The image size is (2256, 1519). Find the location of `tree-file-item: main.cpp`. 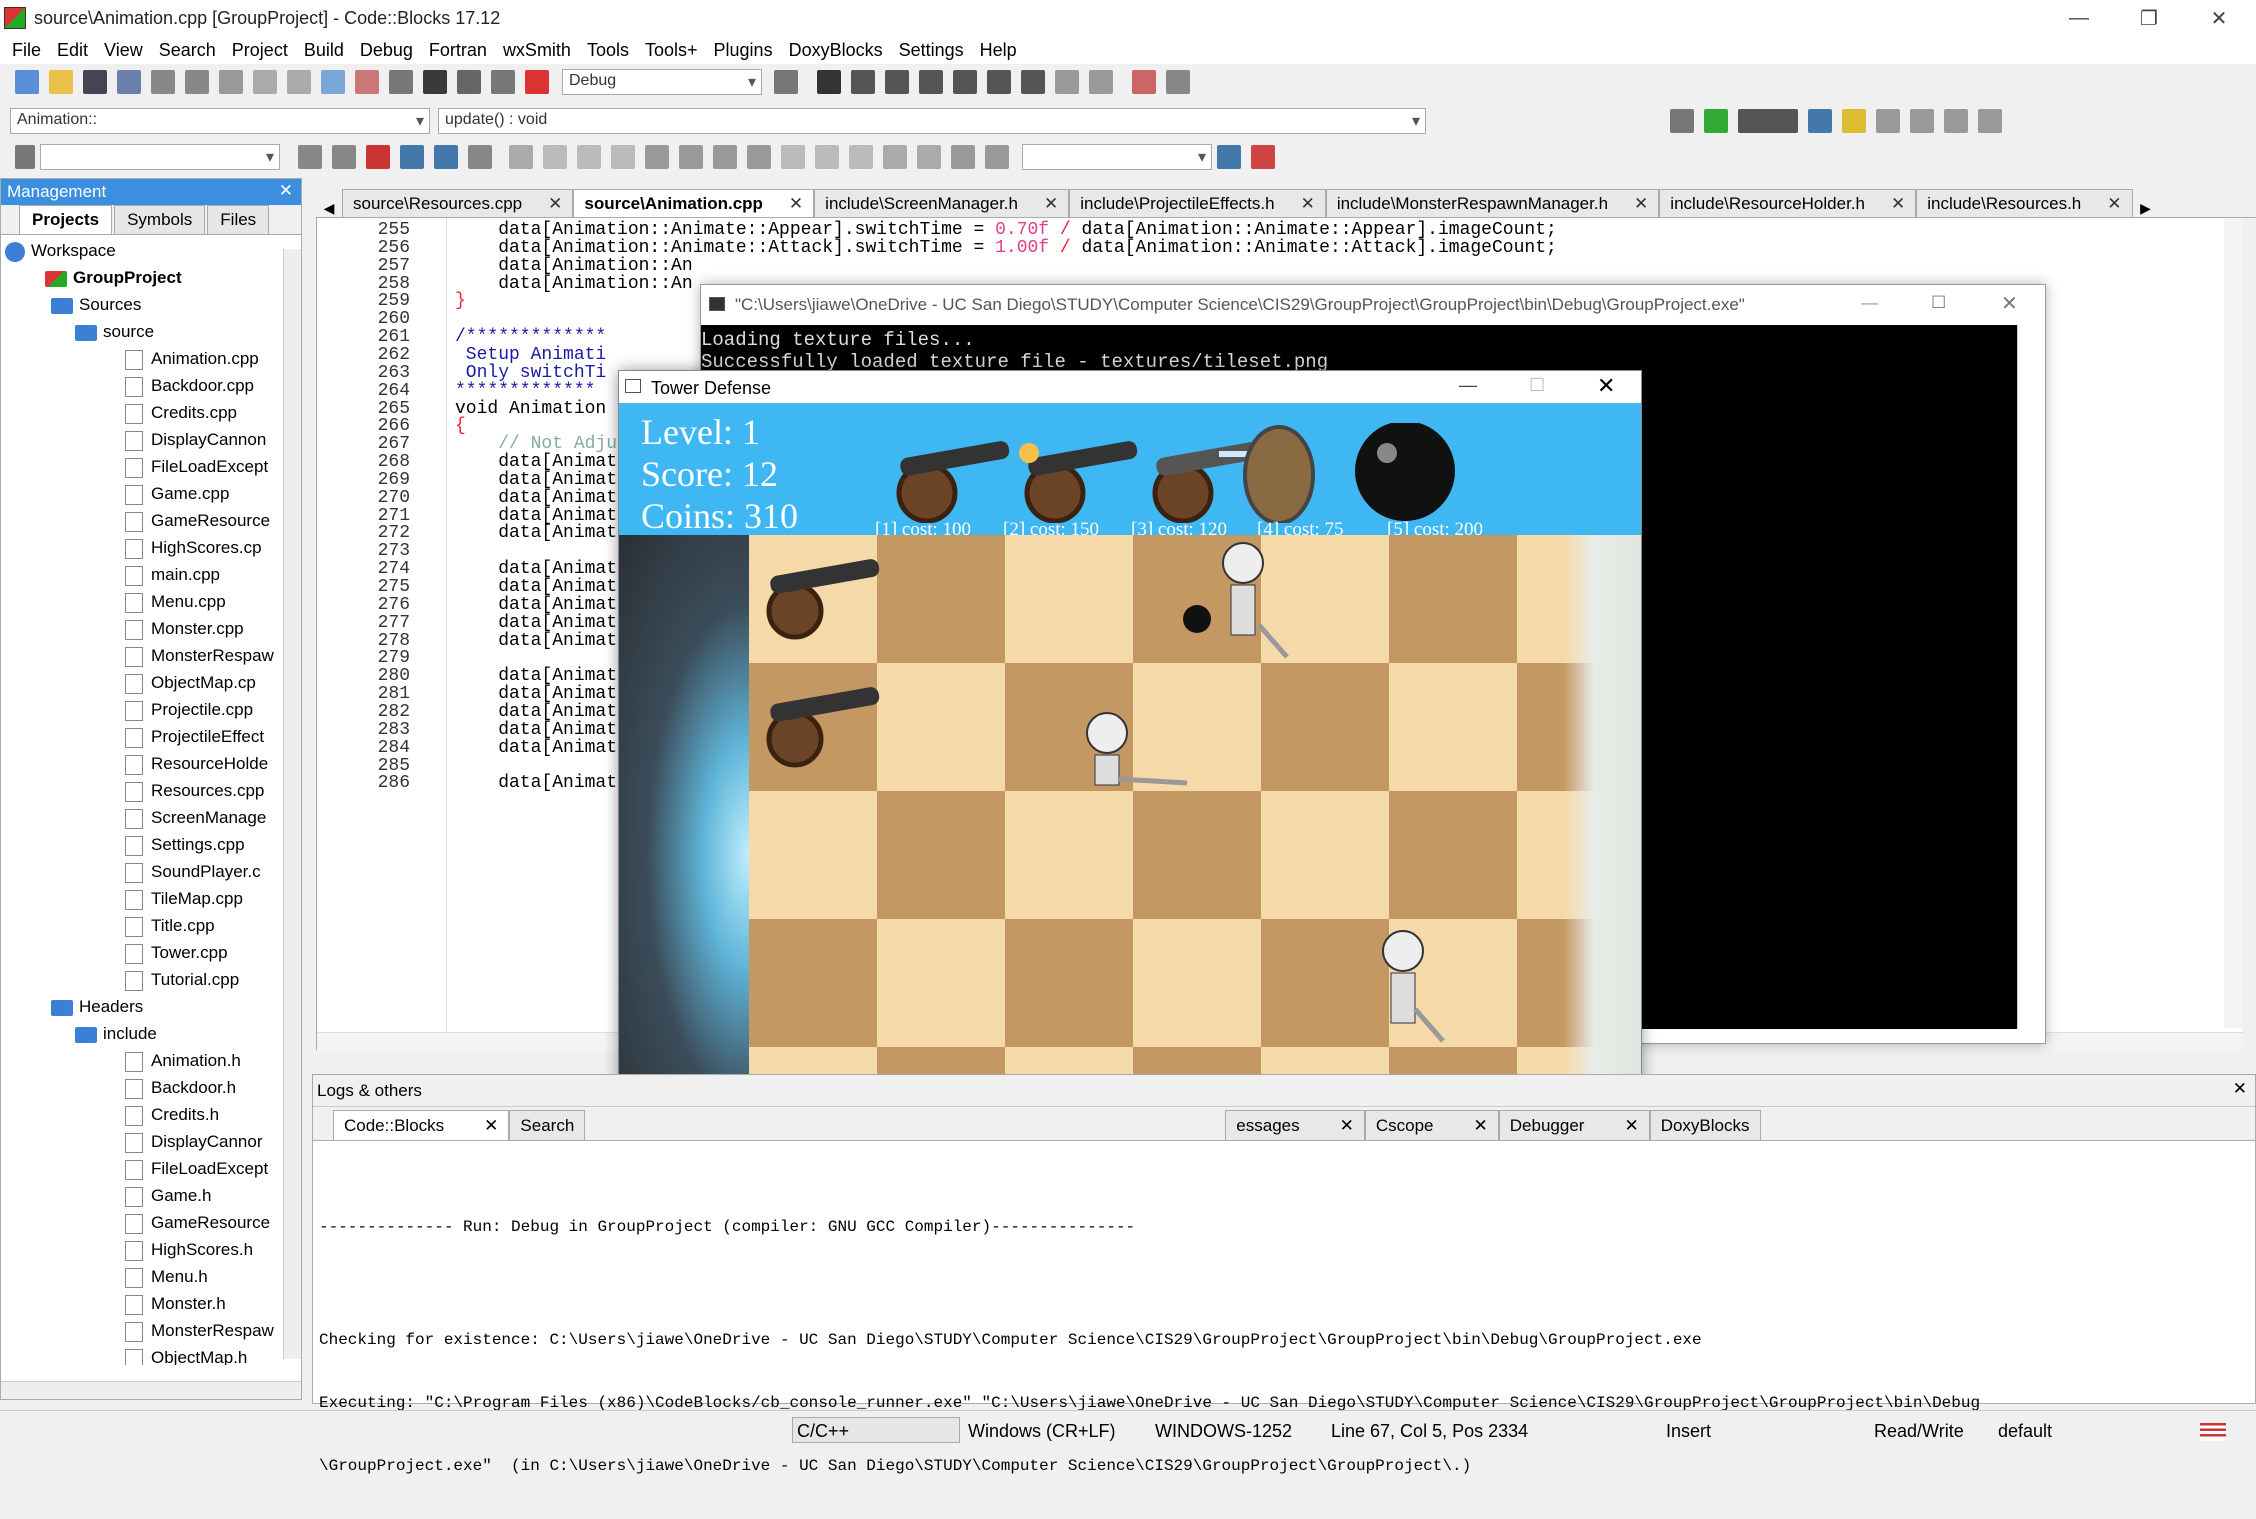

tree-file-item: main.cpp is located at coordinates (172, 574).